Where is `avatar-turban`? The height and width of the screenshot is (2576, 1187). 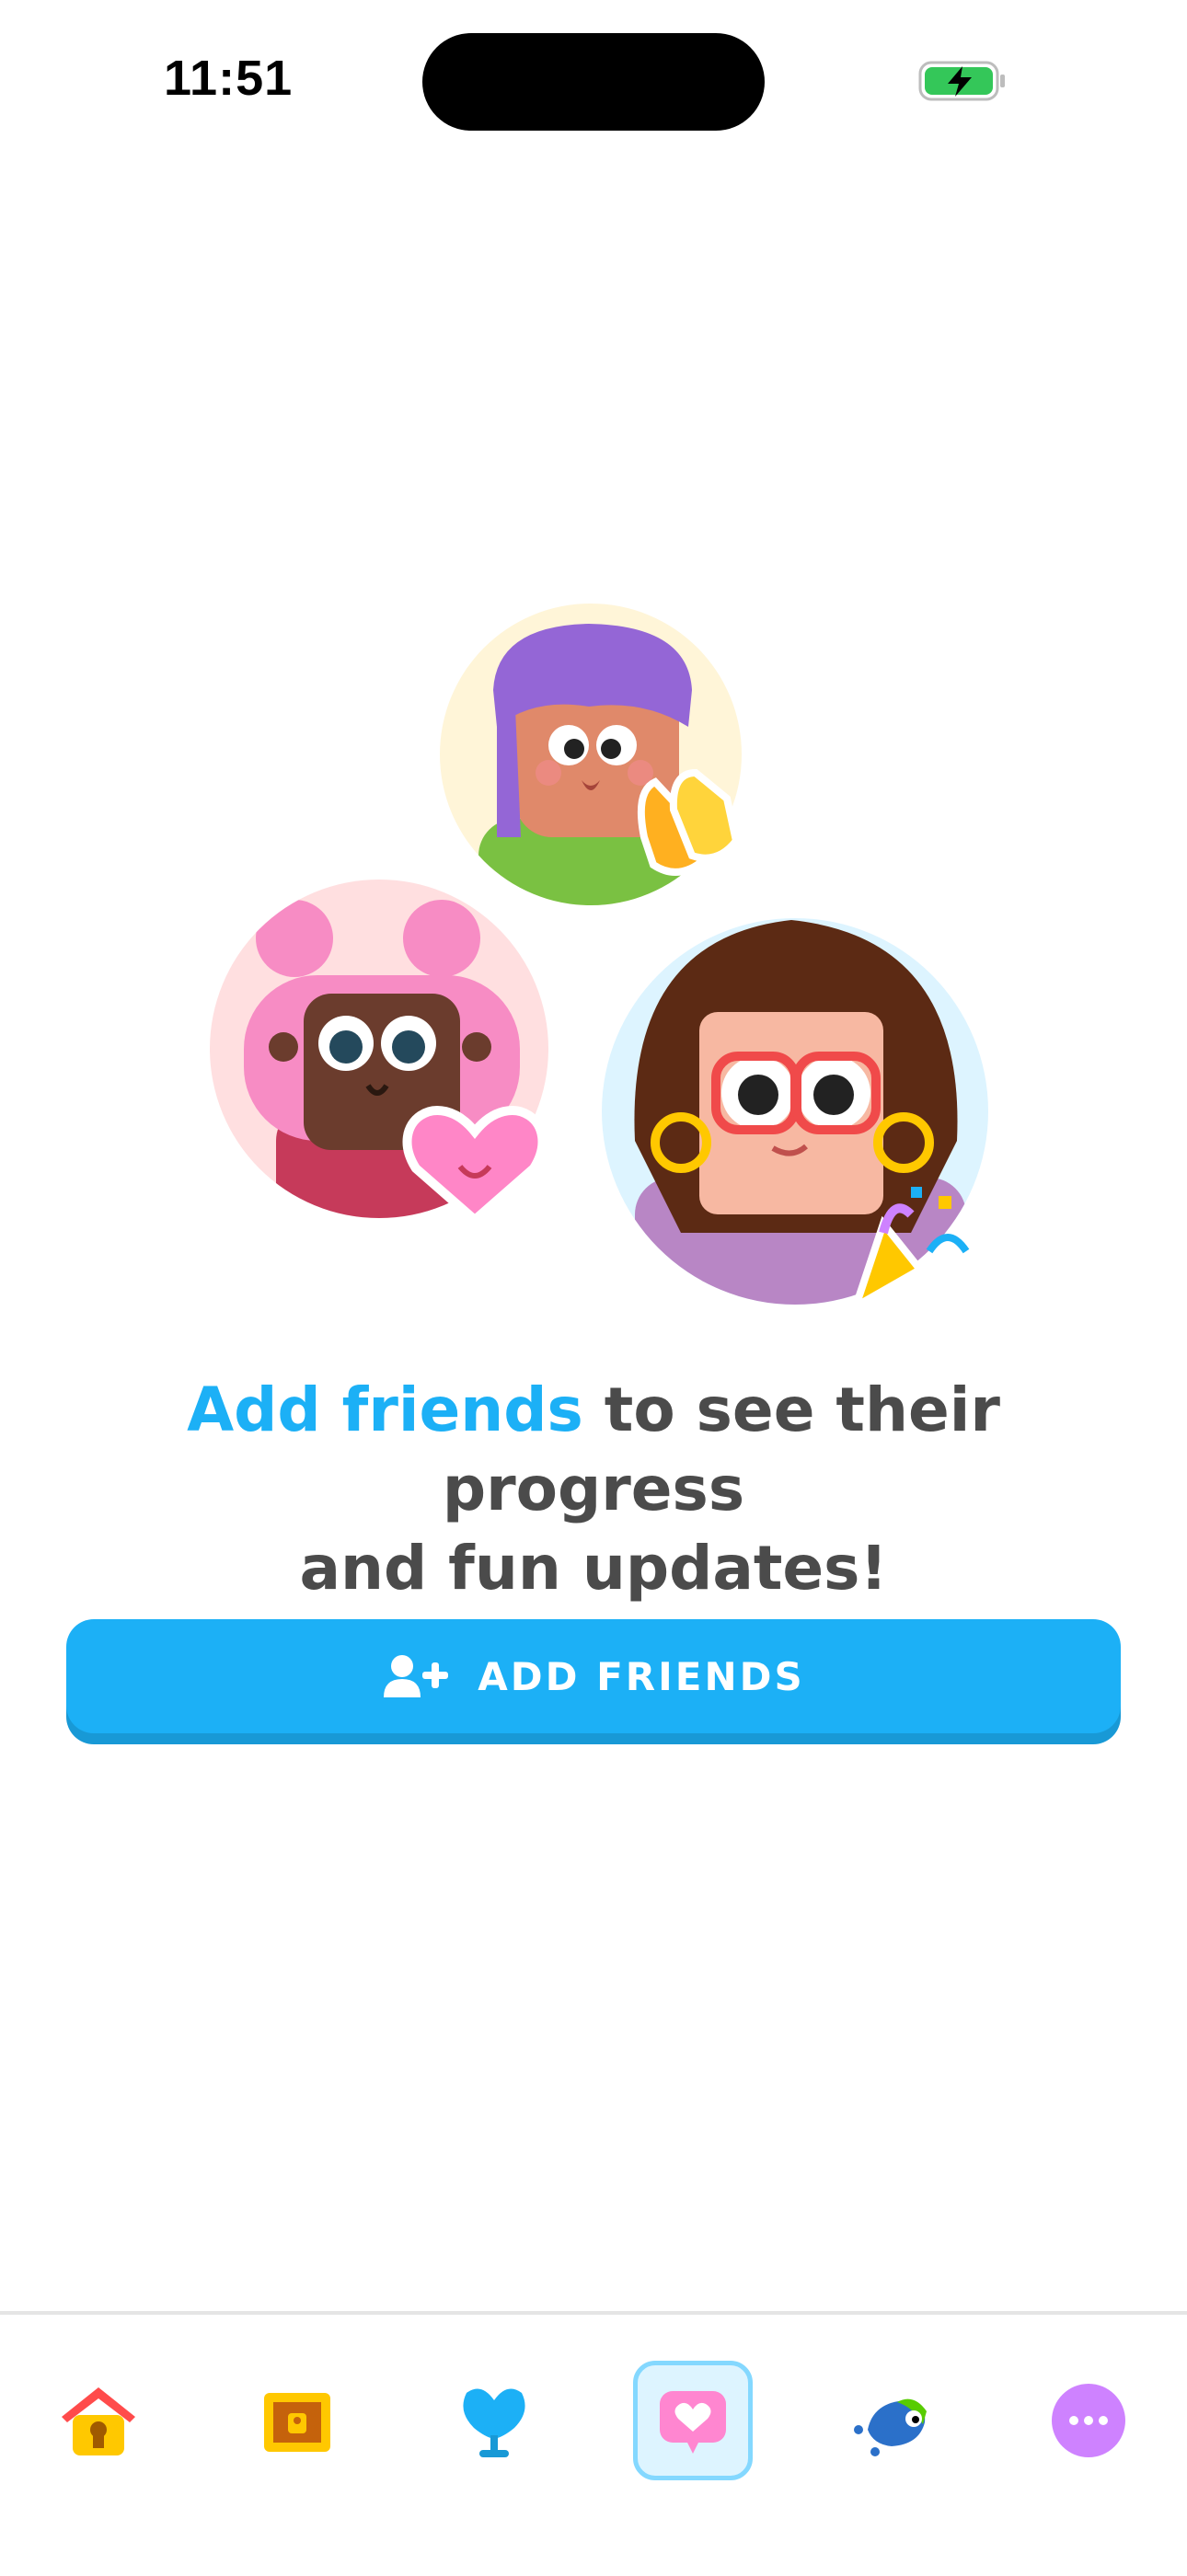 avatar-turban is located at coordinates (591, 754).